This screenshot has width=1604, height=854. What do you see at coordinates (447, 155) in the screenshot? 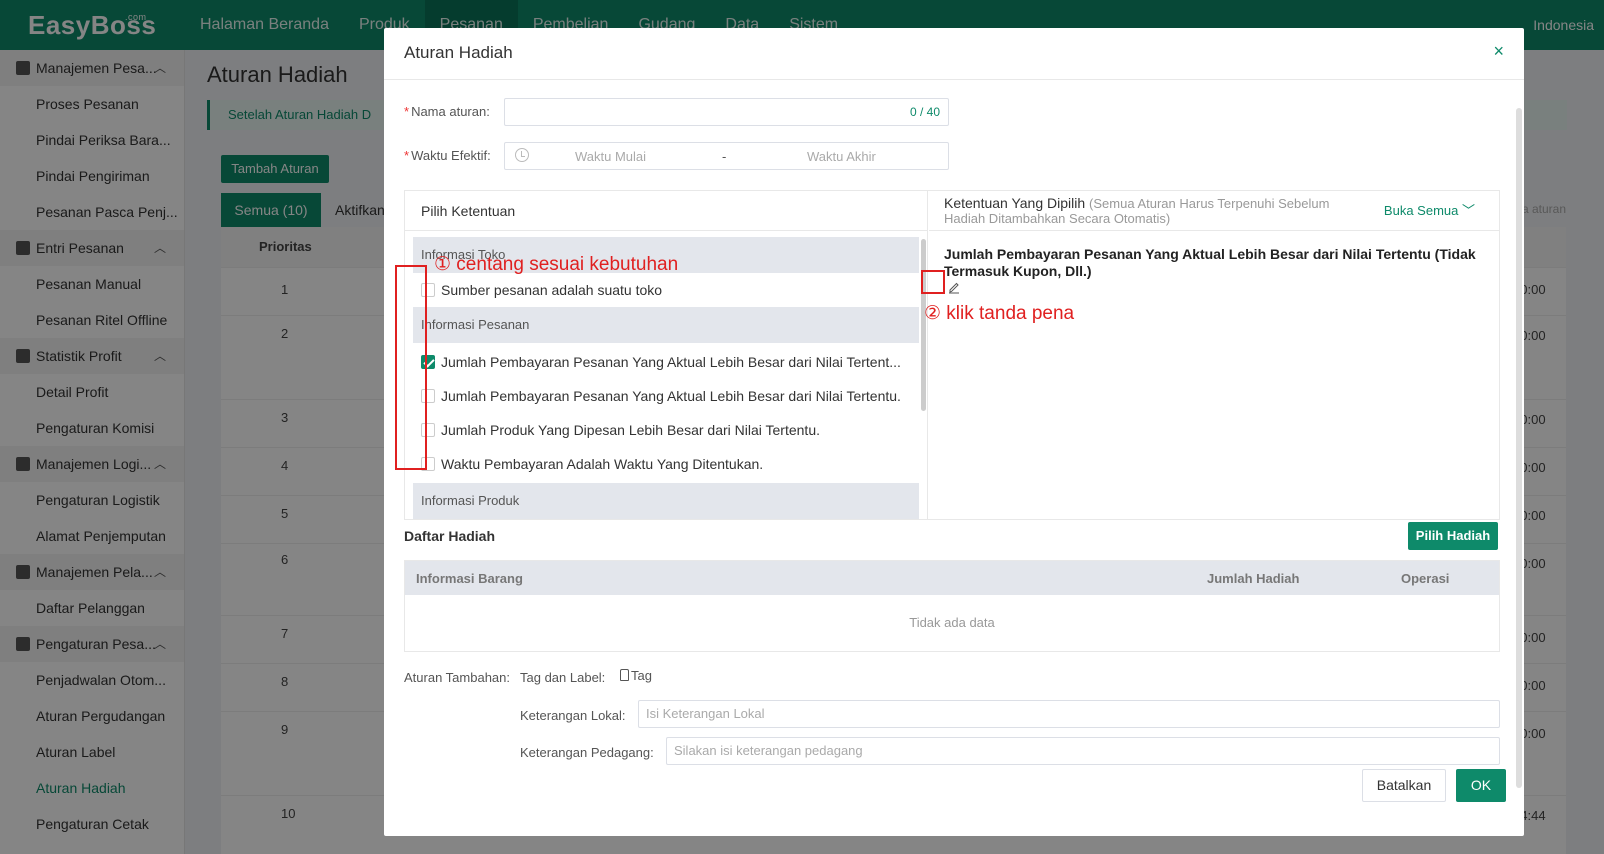
I see `effective-time-label: * Waktu Efektif:` at bounding box center [447, 155].